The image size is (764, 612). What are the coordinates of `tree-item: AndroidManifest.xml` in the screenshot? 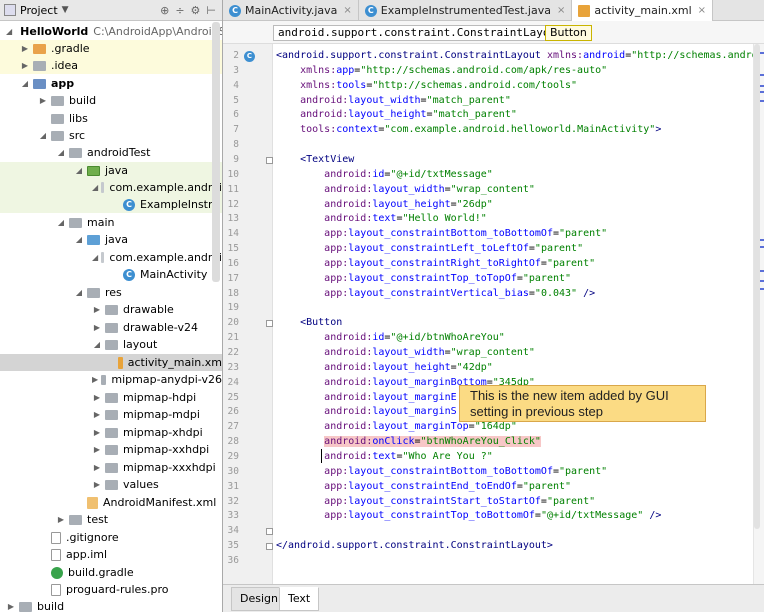 It's located at (111, 502).